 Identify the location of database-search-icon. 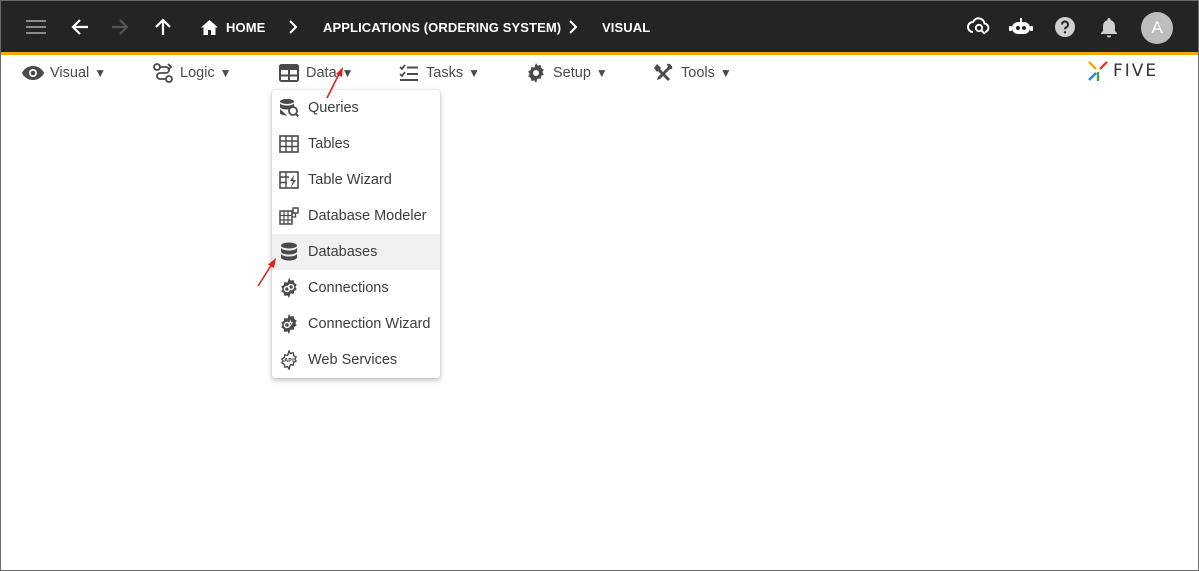
(289, 108).